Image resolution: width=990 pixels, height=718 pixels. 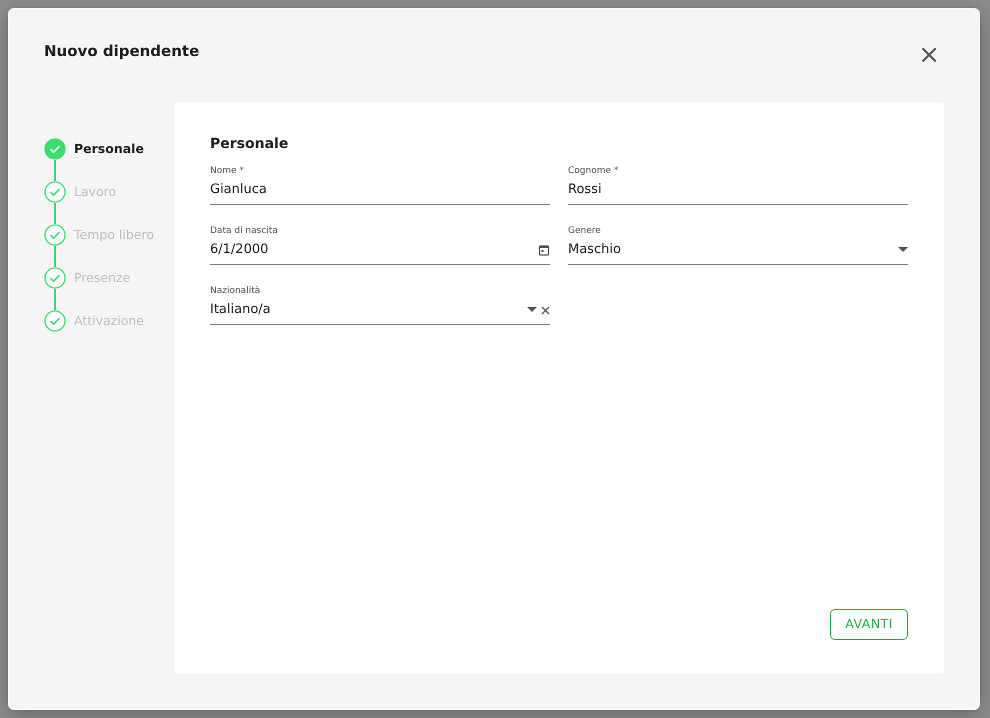 What do you see at coordinates (380, 184) in the screenshot?
I see `text-field: Nome * Gianluca` at bounding box center [380, 184].